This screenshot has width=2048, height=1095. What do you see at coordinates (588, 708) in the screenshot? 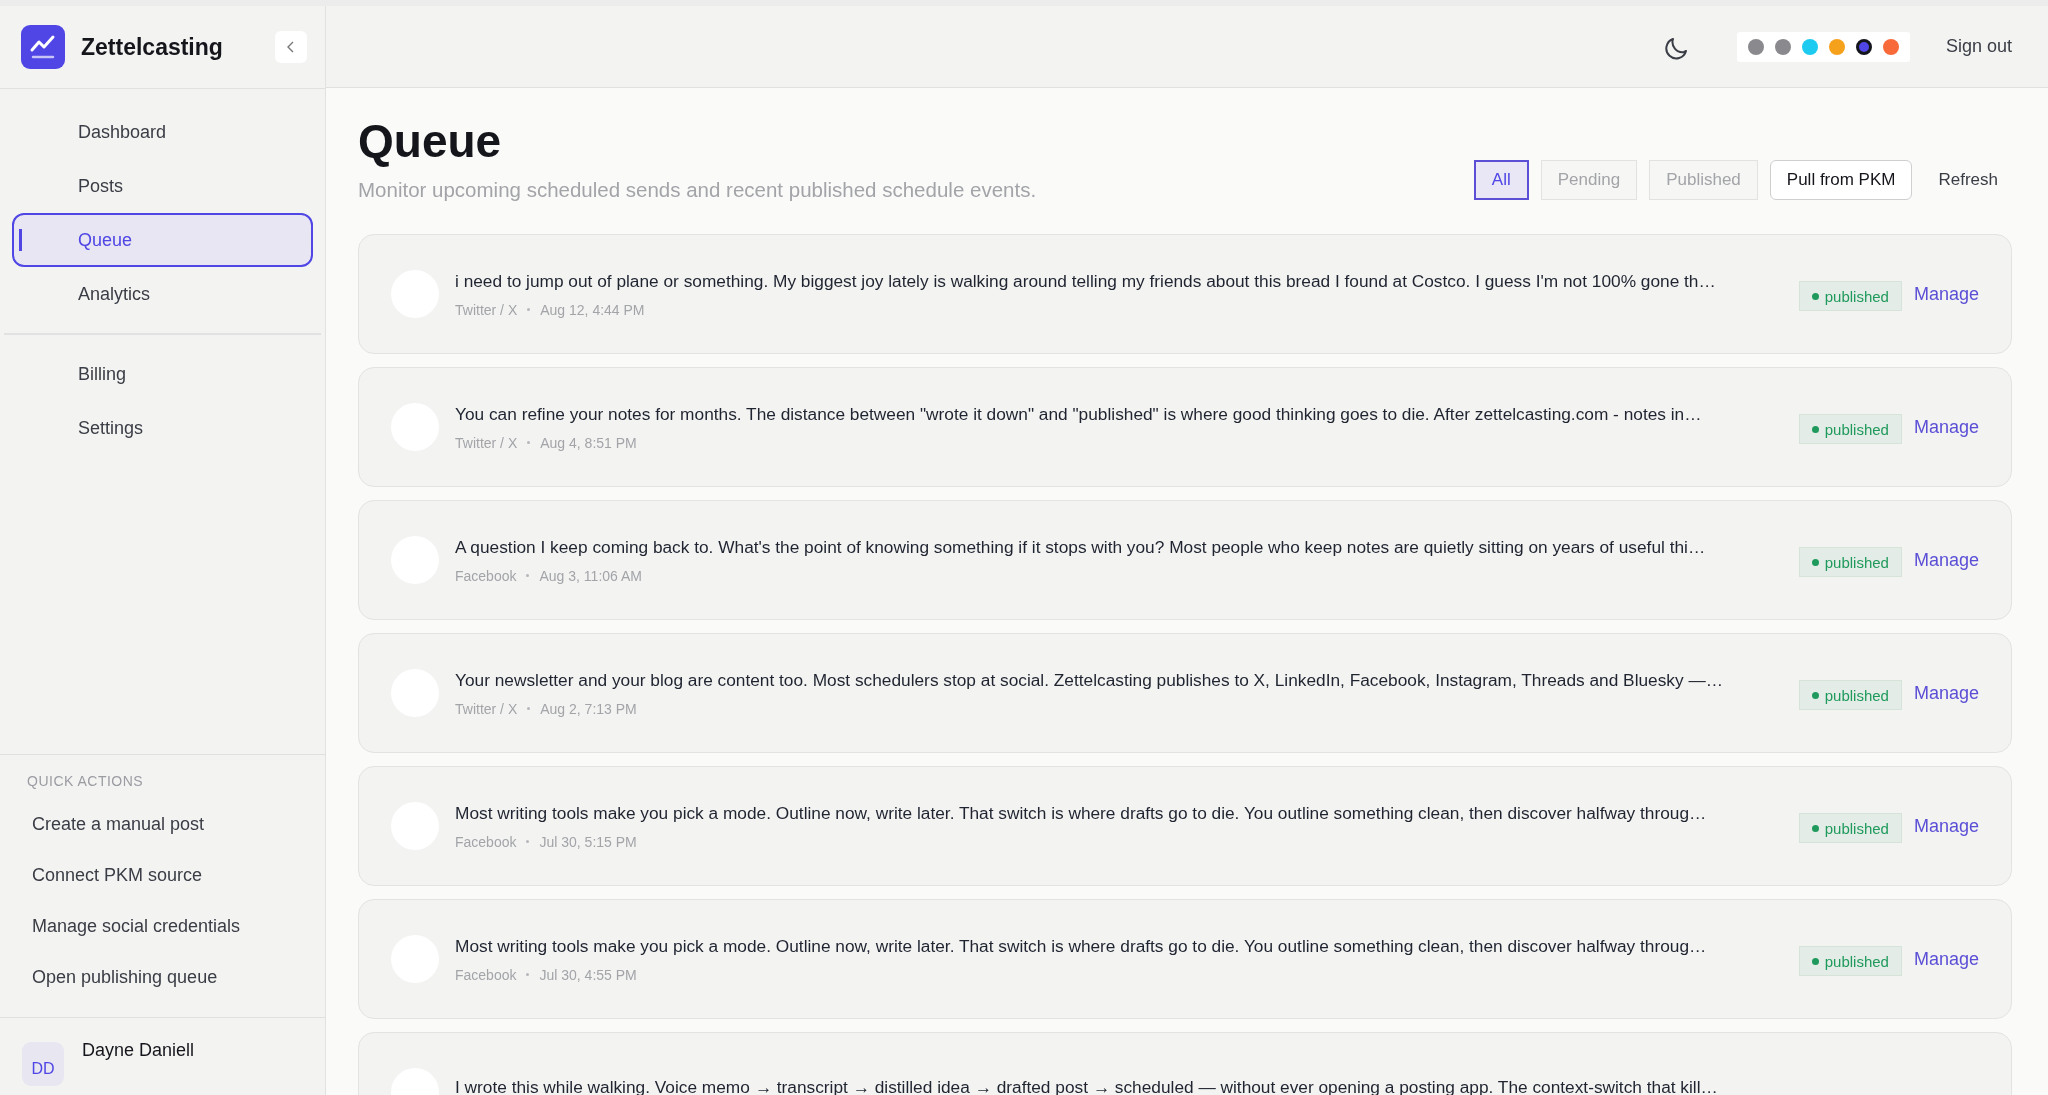
I see `post-time: Aug 2, 7:13 PM` at bounding box center [588, 708].